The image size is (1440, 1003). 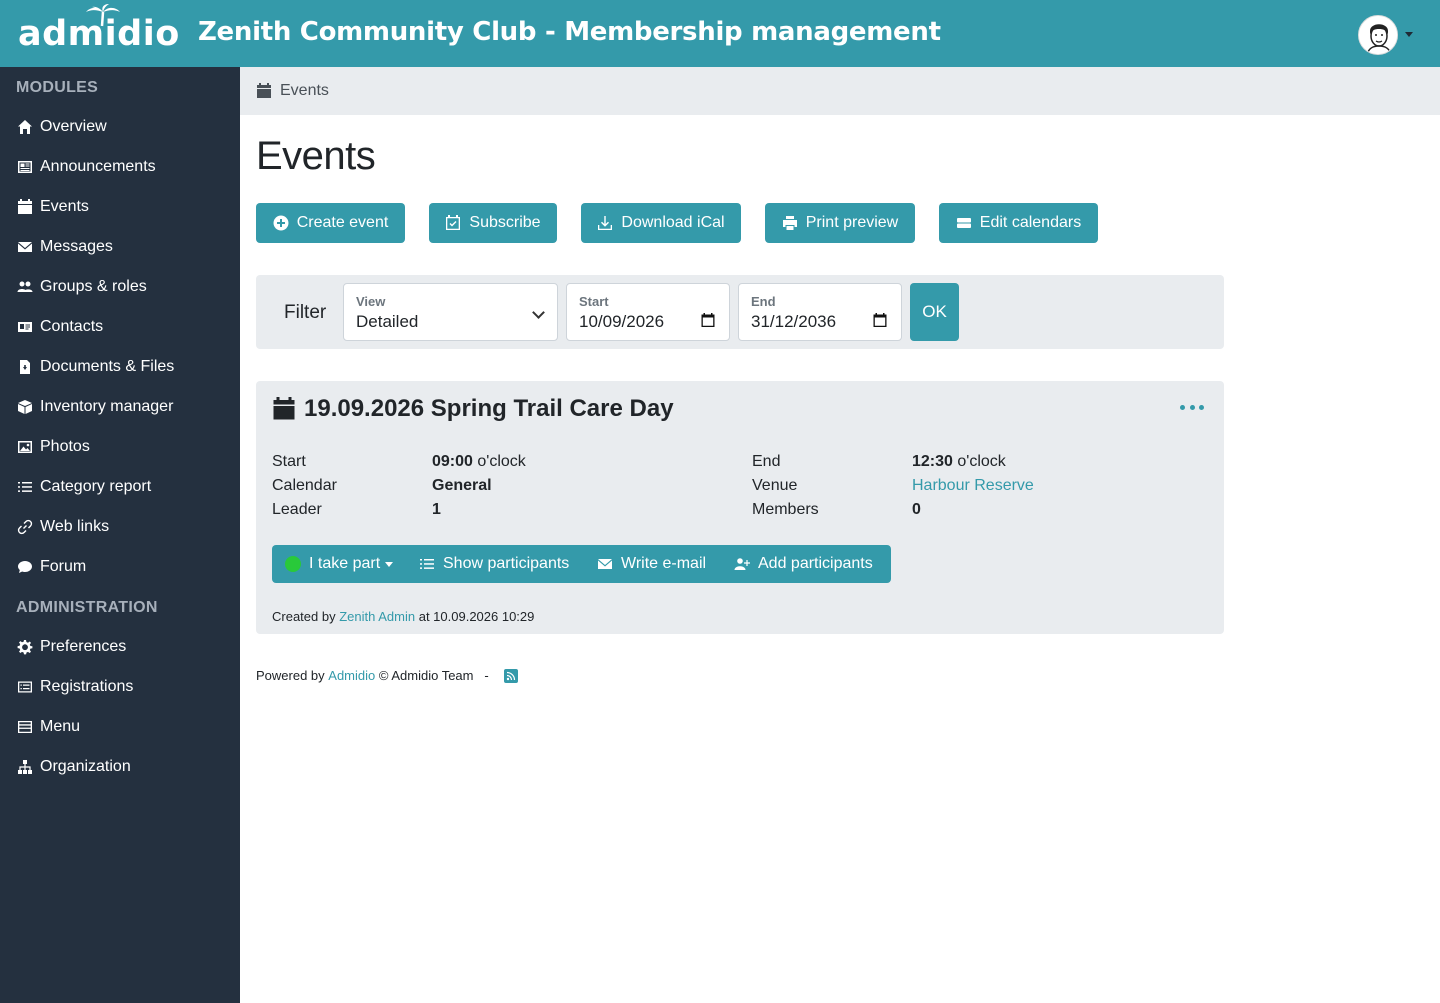 I want to click on event-end-time: 12:30, so click(x=932, y=461).